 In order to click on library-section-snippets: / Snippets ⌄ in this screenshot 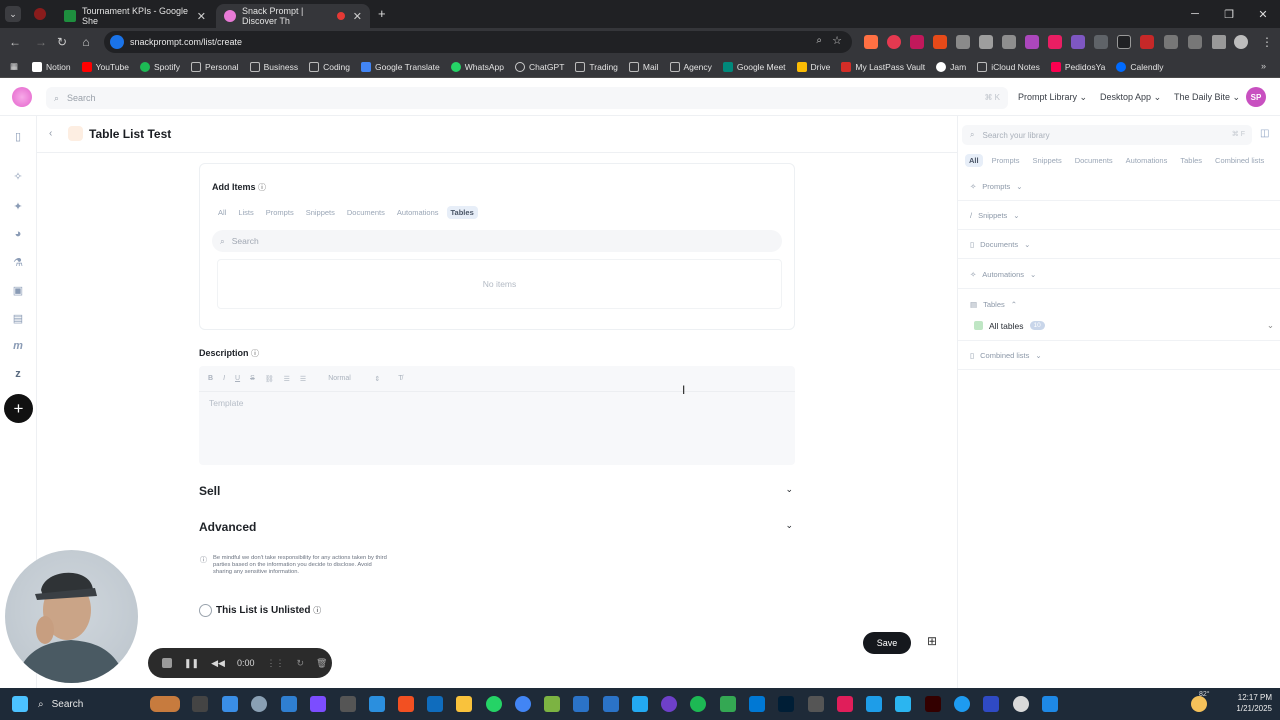, I will do `click(1119, 215)`.